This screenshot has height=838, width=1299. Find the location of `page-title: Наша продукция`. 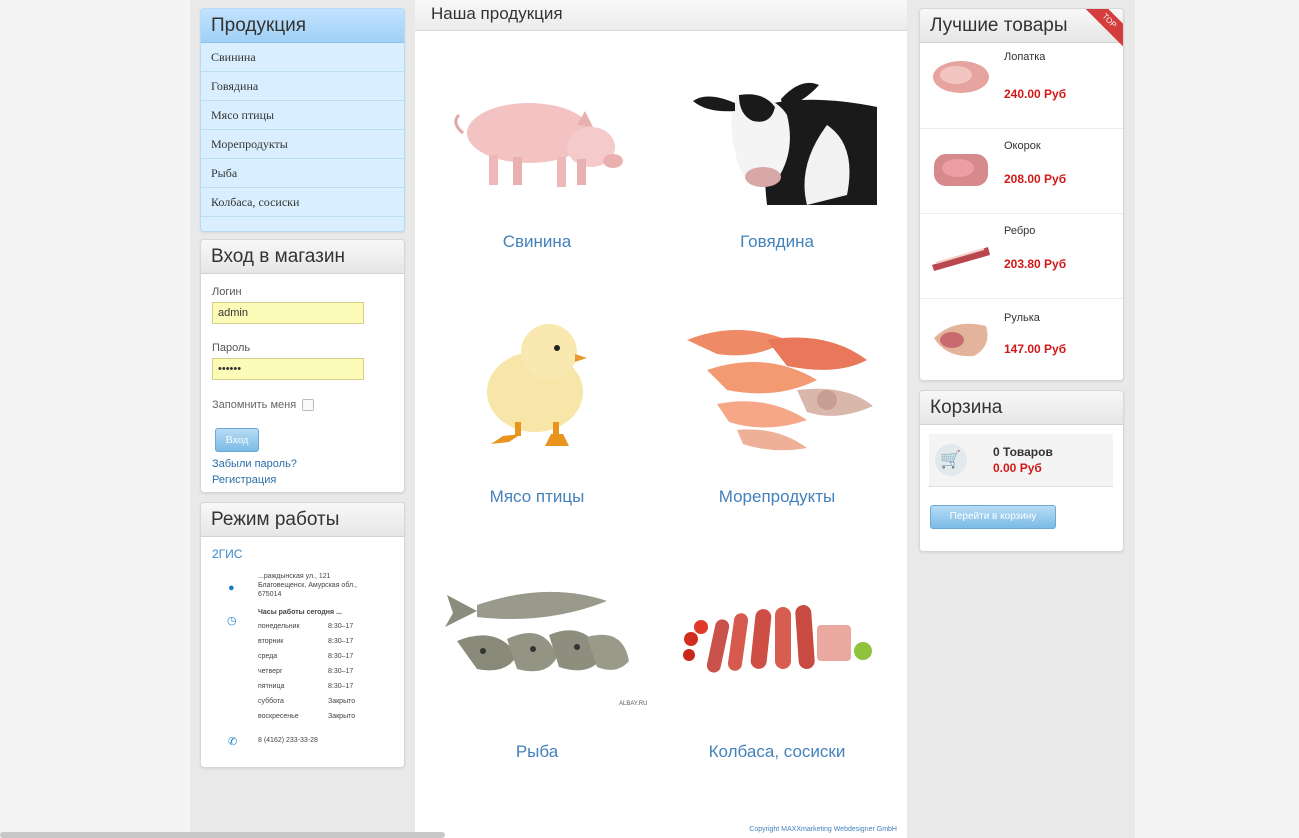

page-title: Наша продукция is located at coordinates (661, 15).